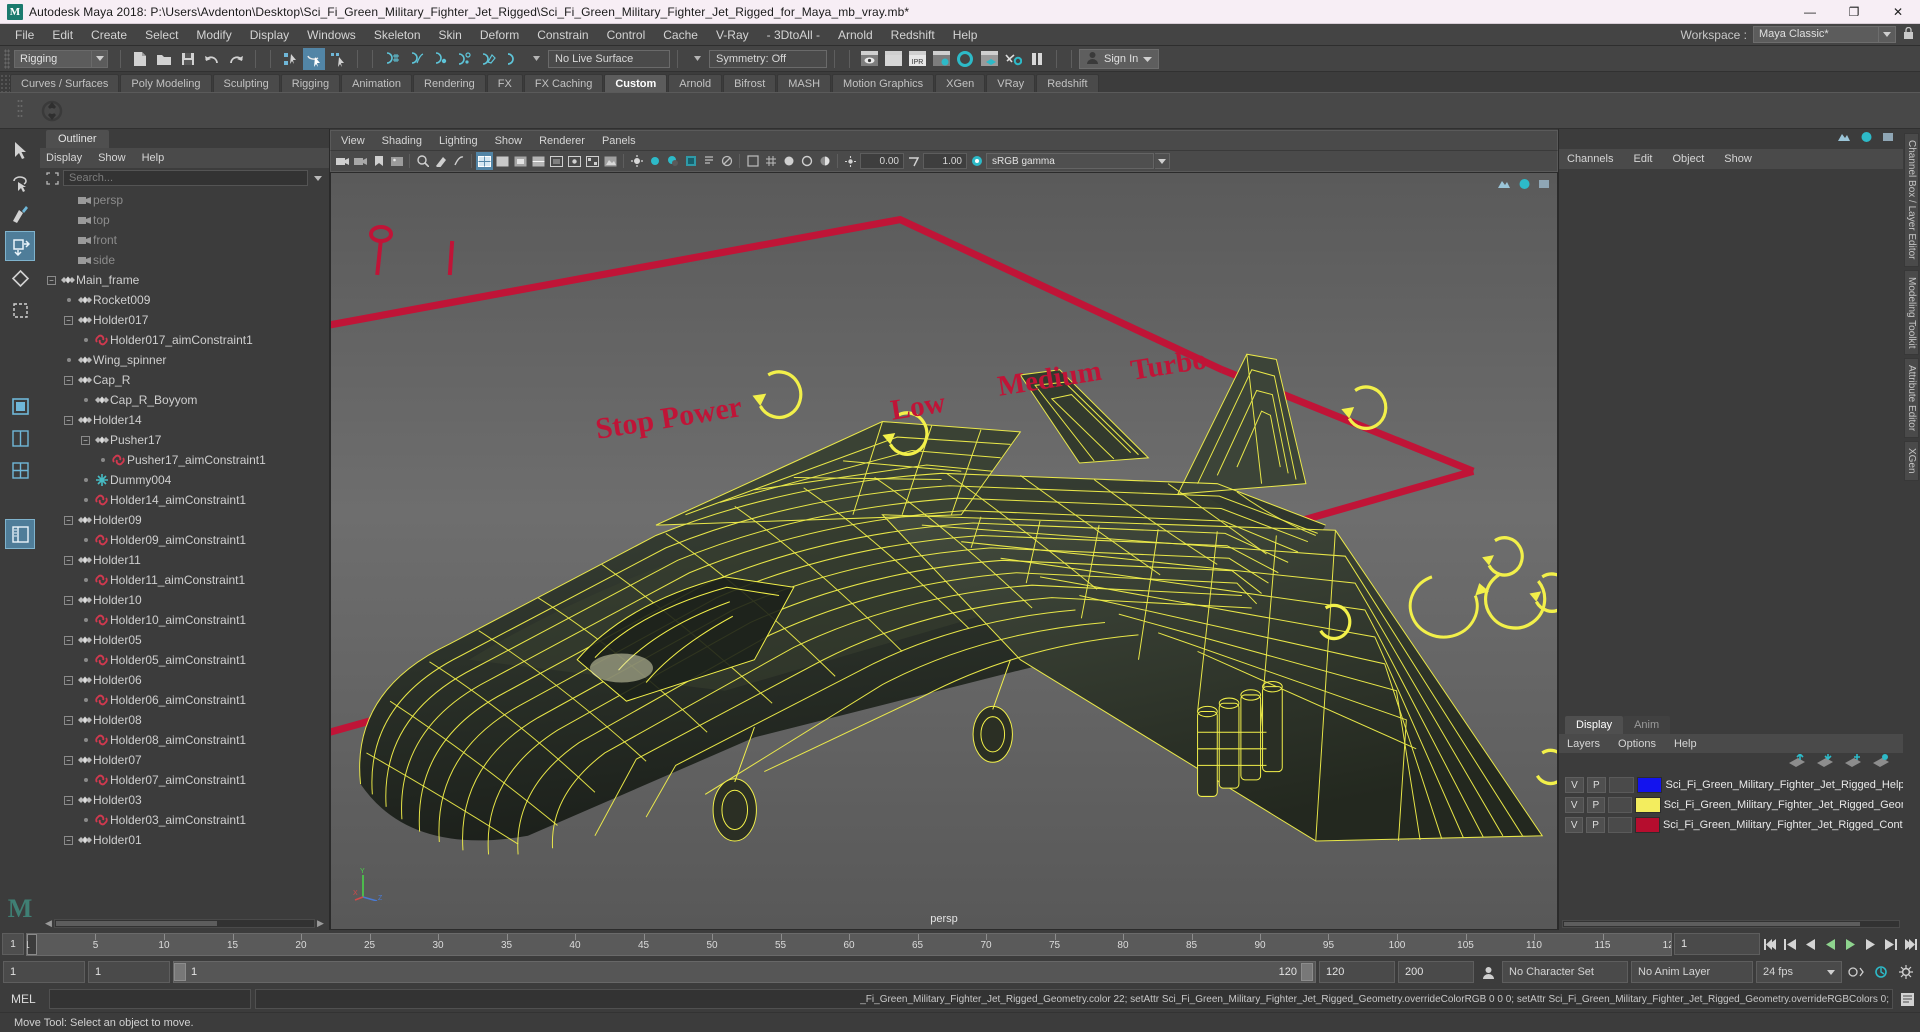  Describe the element at coordinates (184, 660) in the screenshot. I see `outliner-item-holder05_aimconstraint1: Holder05_aimConstraint1` at that location.